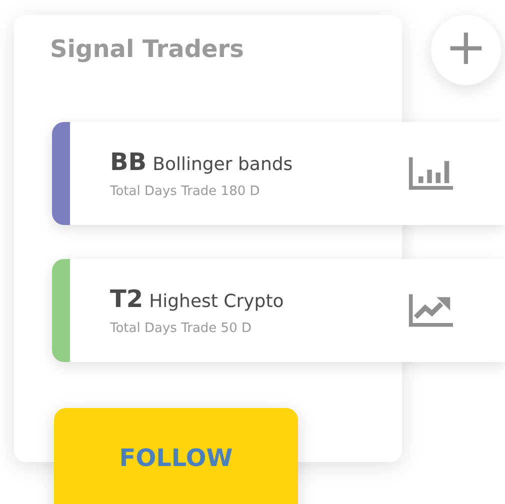  Describe the element at coordinates (430, 173) in the screenshot. I see `bar-chart-icon` at that location.